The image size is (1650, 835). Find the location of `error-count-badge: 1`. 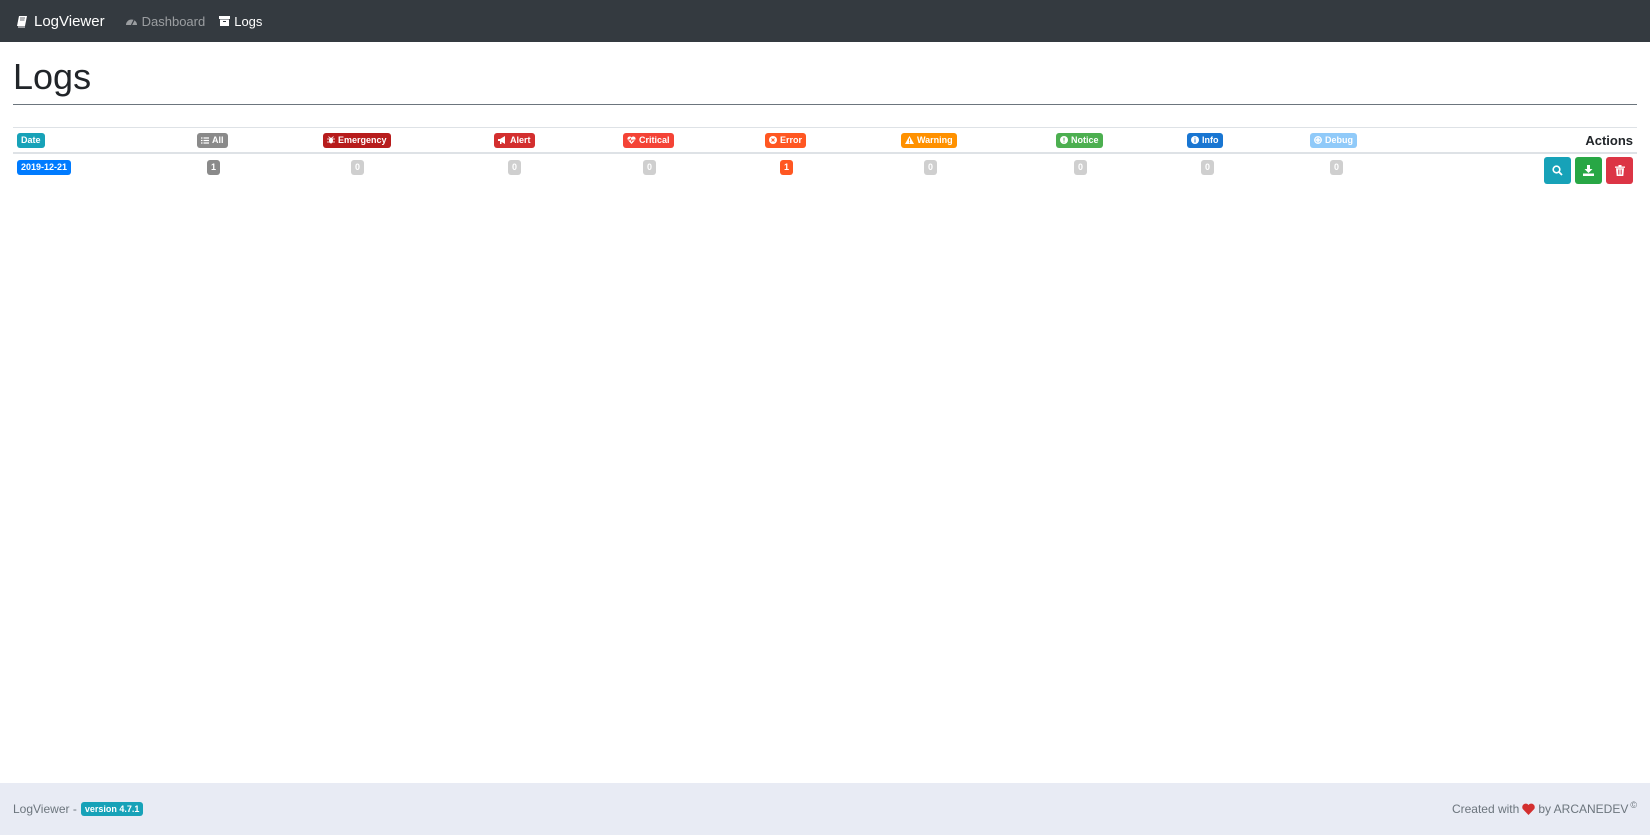

error-count-badge: 1 is located at coordinates (787, 167).